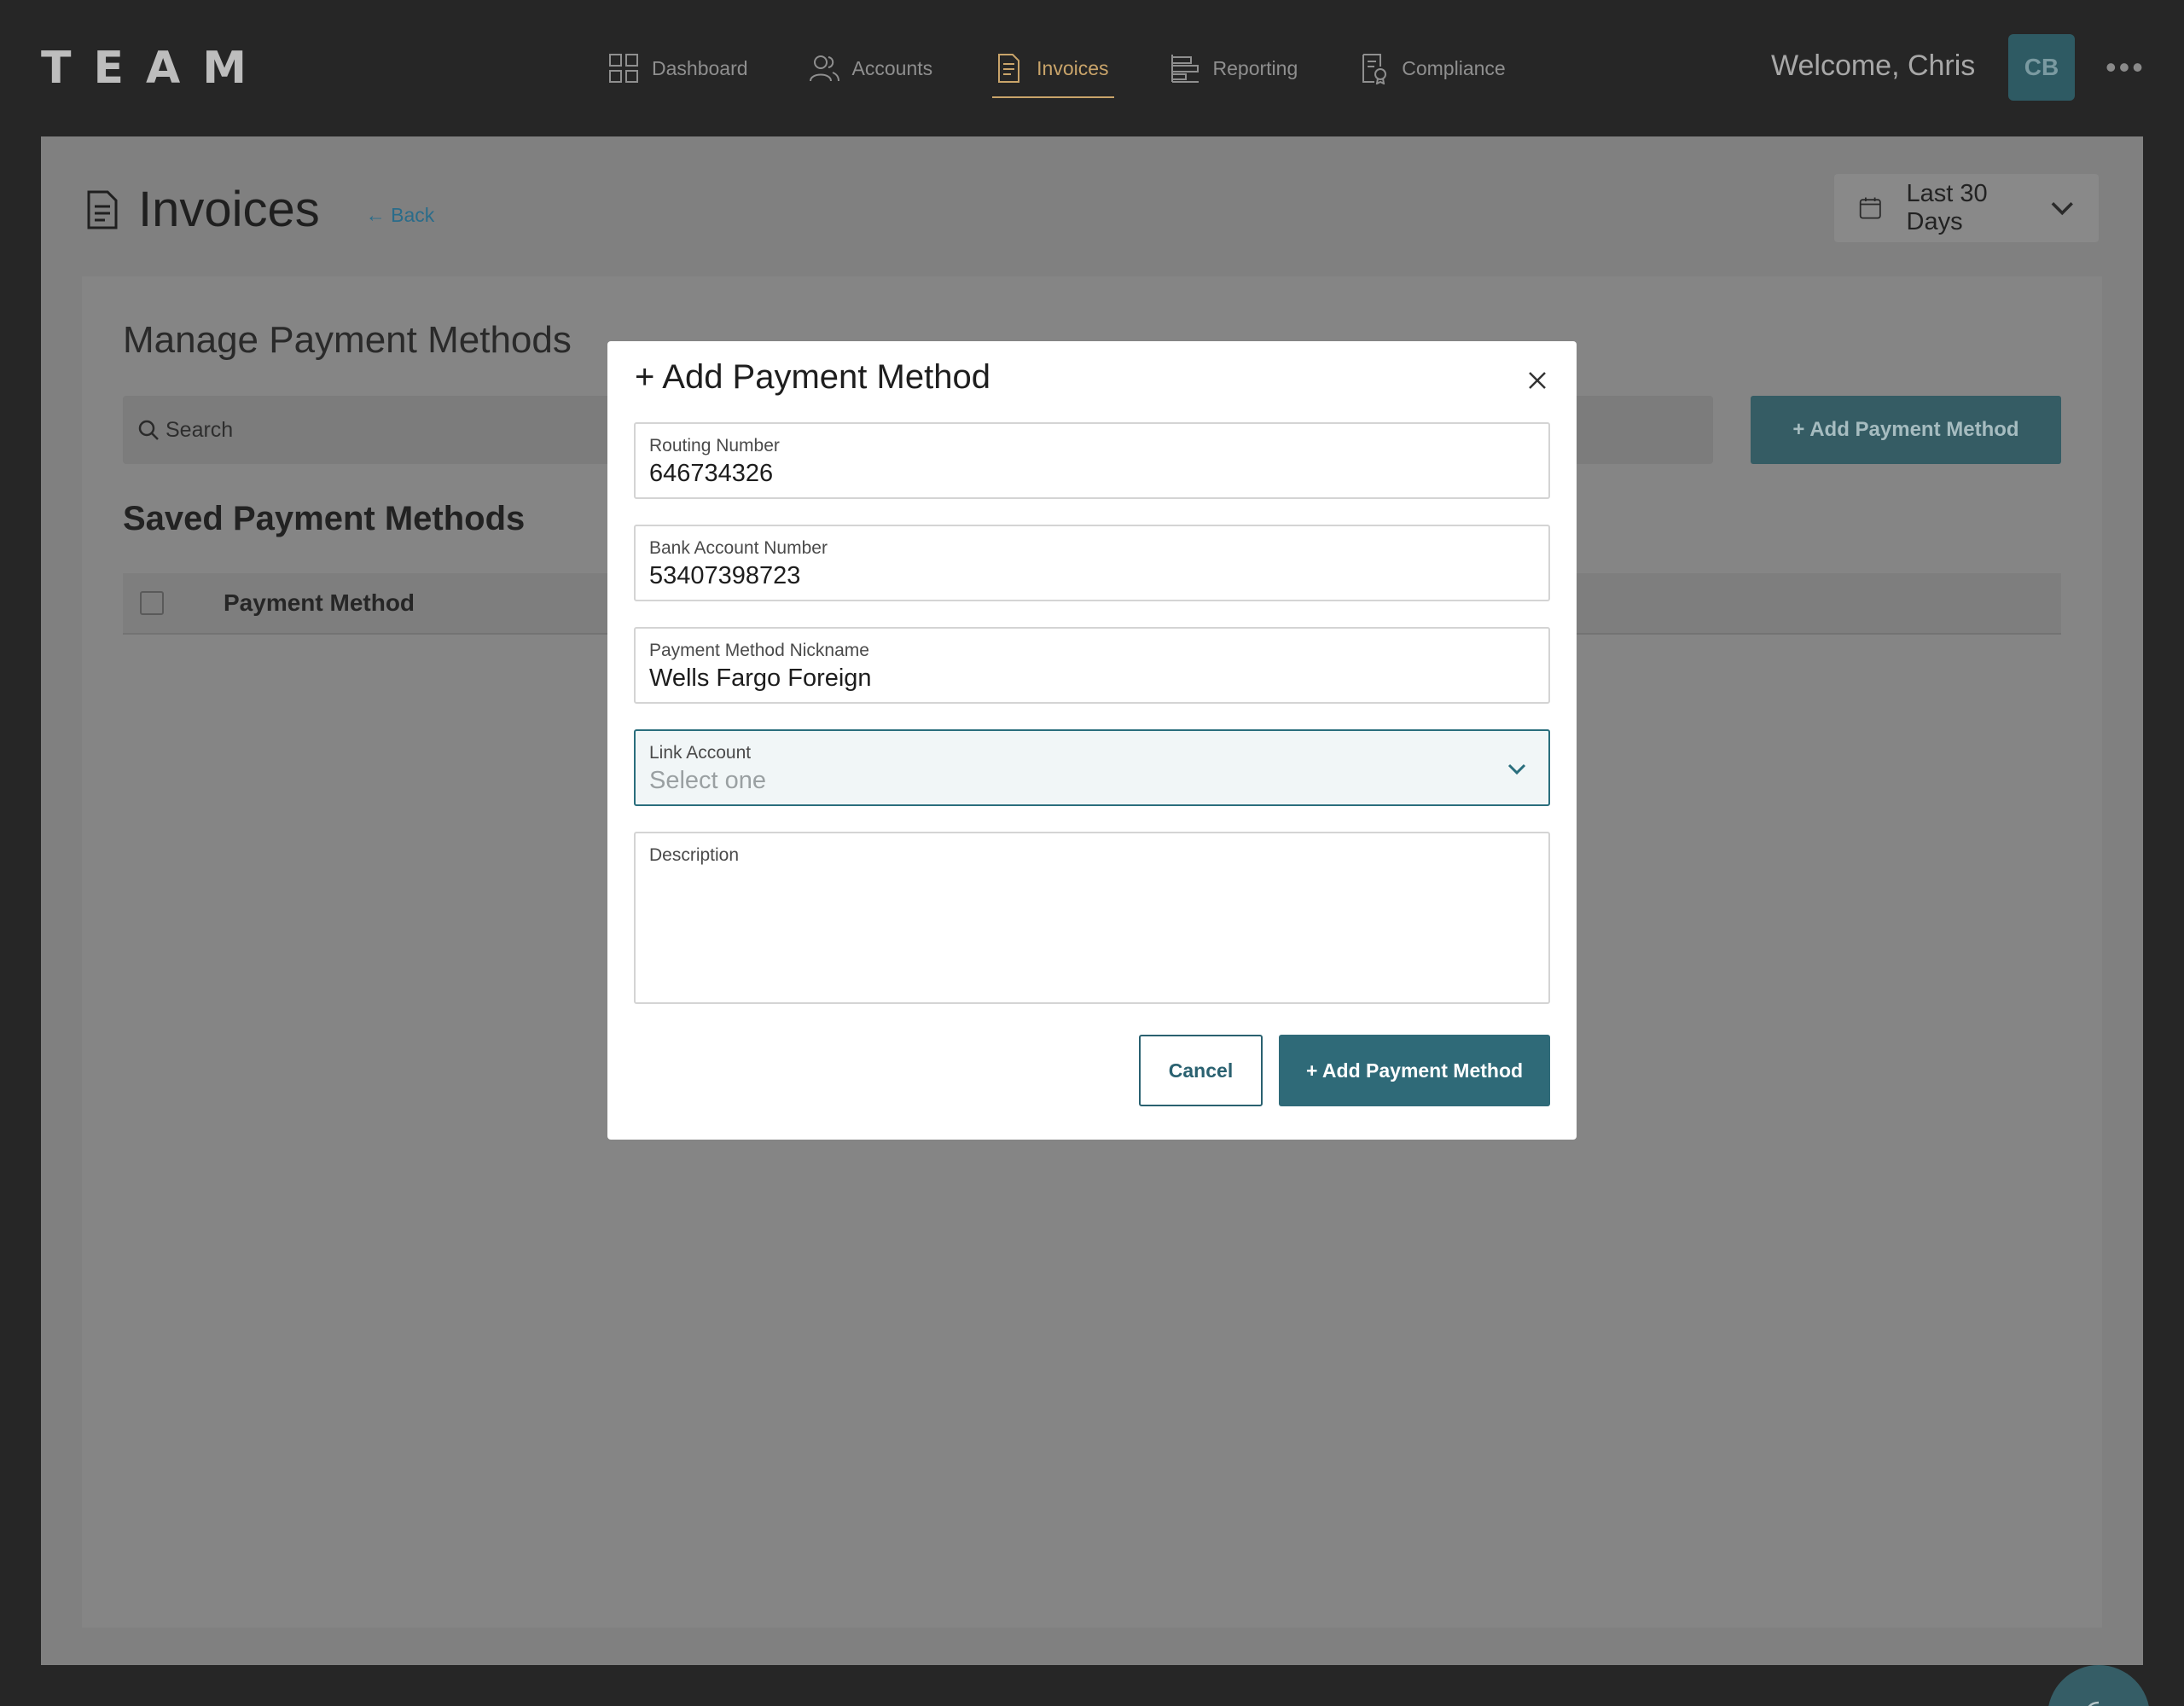  Describe the element at coordinates (892, 67) in the screenshot. I see `nav-item-label: Accounts` at that location.